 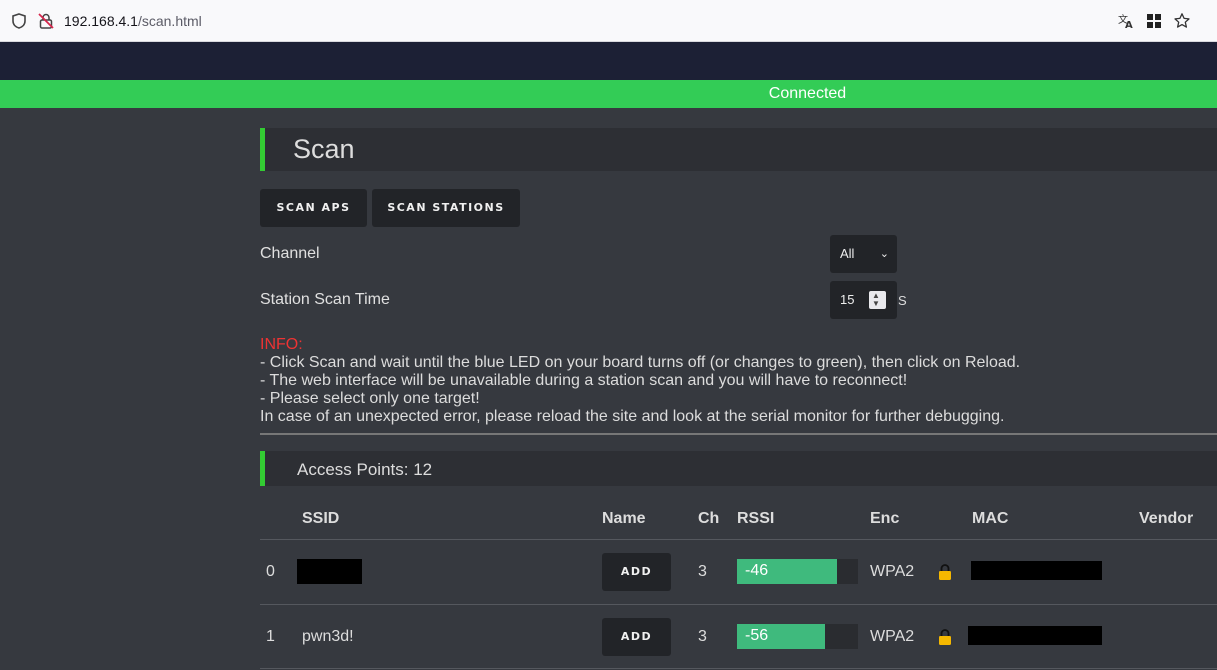 I want to click on number-spinner: ▲ ▼, so click(x=877, y=300).